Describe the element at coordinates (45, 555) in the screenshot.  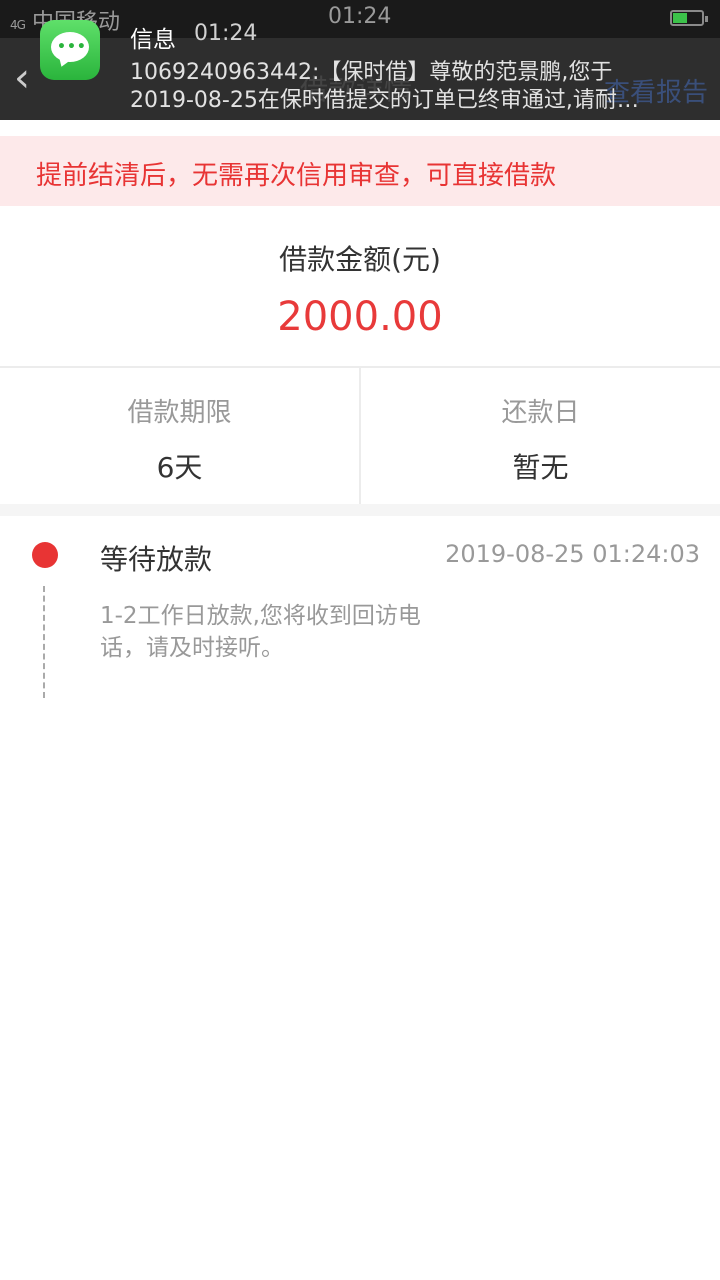
I see `status-dot-icon` at that location.